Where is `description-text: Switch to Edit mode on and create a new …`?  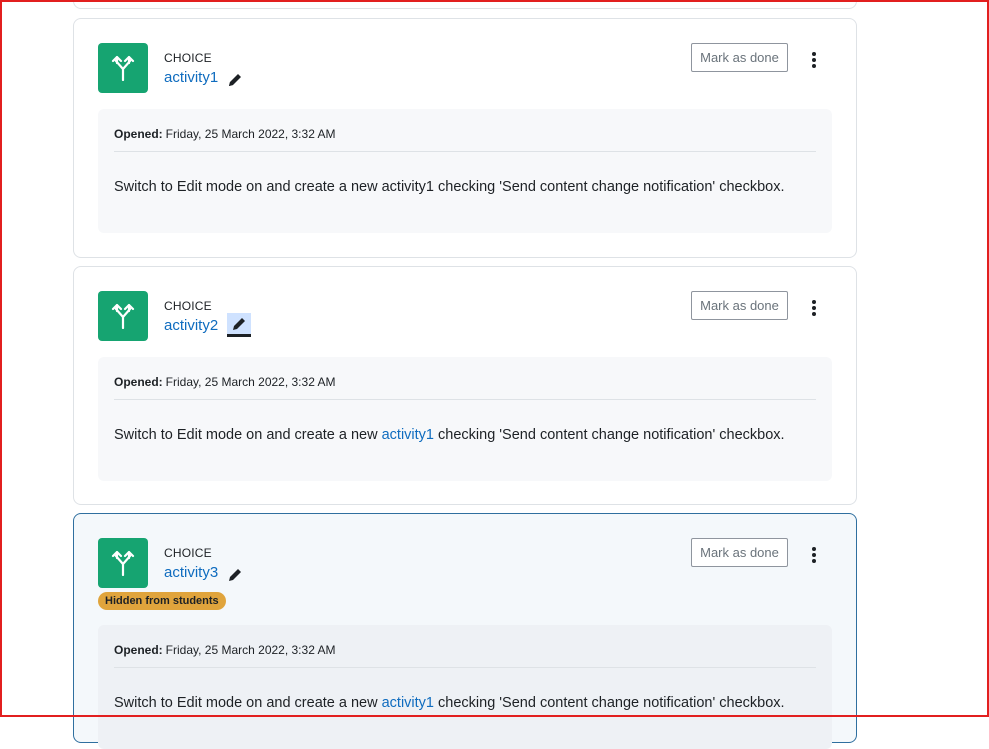
description-text: Switch to Edit mode on and create a new … is located at coordinates (449, 187).